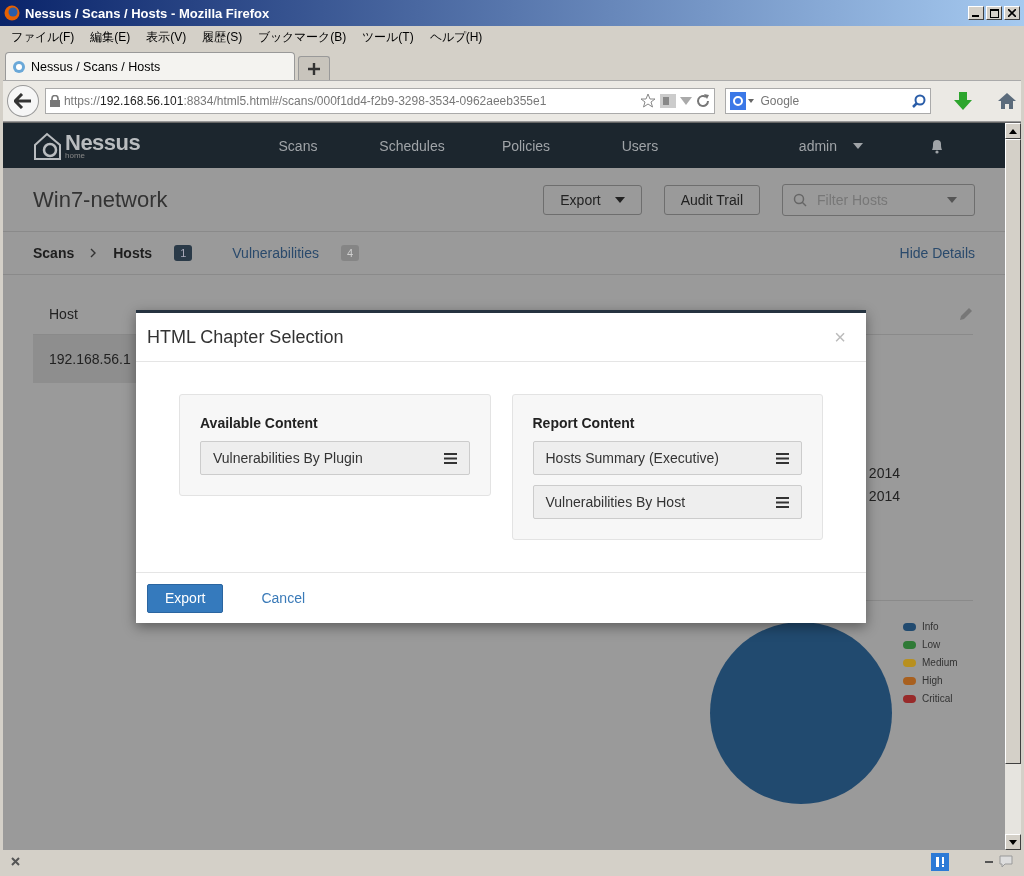 The height and width of the screenshot is (876, 1024). What do you see at coordinates (976, 13) in the screenshot?
I see `minimize-button` at bounding box center [976, 13].